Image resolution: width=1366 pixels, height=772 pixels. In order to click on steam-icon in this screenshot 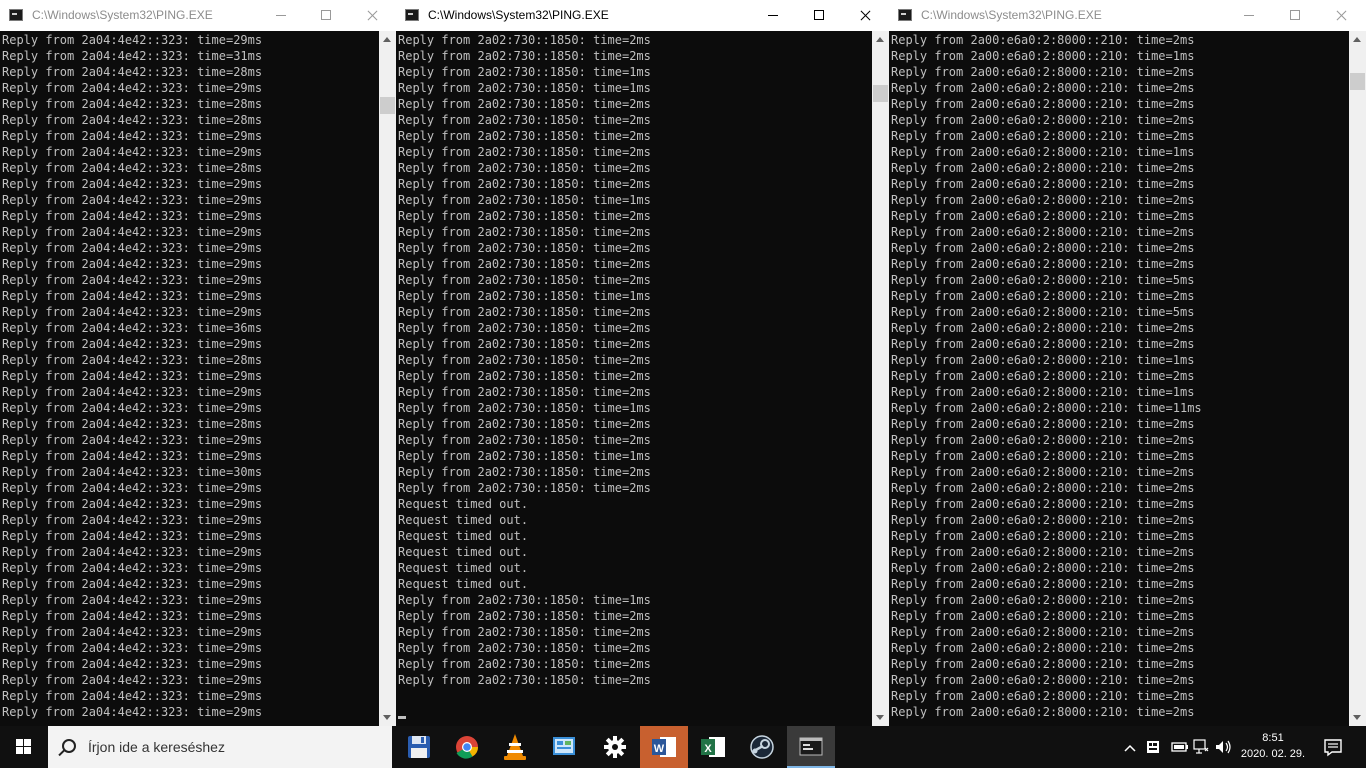, I will do `click(762, 747)`.